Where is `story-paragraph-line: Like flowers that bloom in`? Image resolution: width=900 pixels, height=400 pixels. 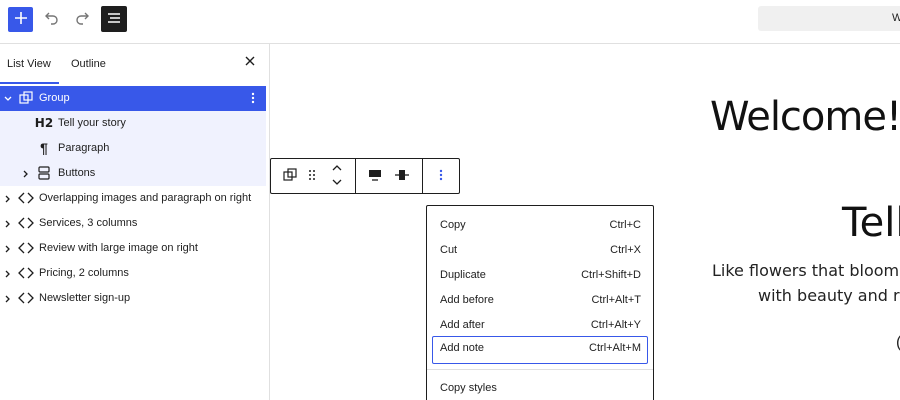 story-paragraph-line: Like flowers that bloom in is located at coordinates (806, 270).